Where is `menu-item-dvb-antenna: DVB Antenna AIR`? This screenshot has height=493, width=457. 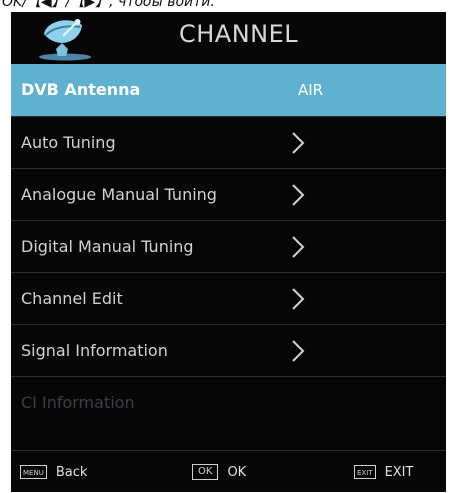 menu-item-dvb-antenna: DVB Antenna AIR is located at coordinates (228, 90).